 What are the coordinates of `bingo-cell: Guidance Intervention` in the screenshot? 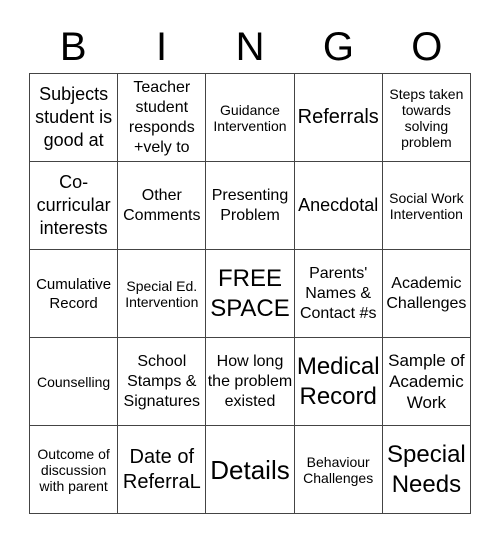 It's located at (250, 118).